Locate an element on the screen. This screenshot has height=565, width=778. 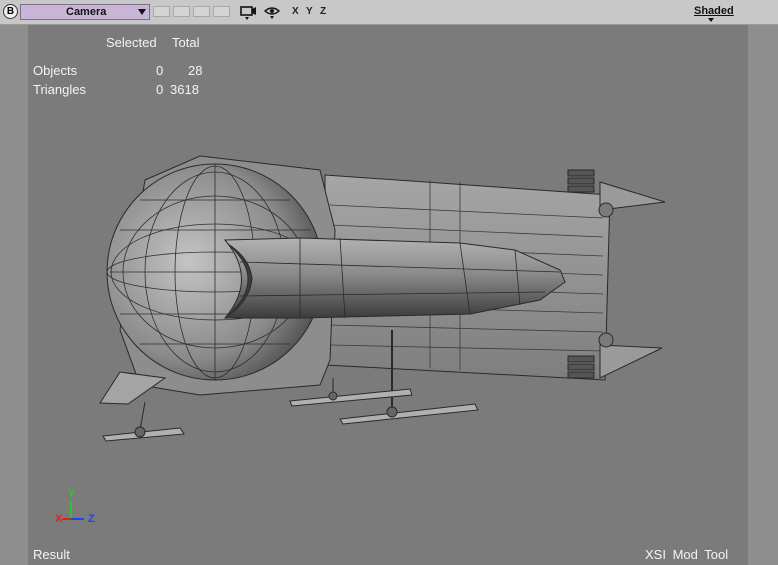
gizmo-y-label: Y is located at coordinates (72, 494).